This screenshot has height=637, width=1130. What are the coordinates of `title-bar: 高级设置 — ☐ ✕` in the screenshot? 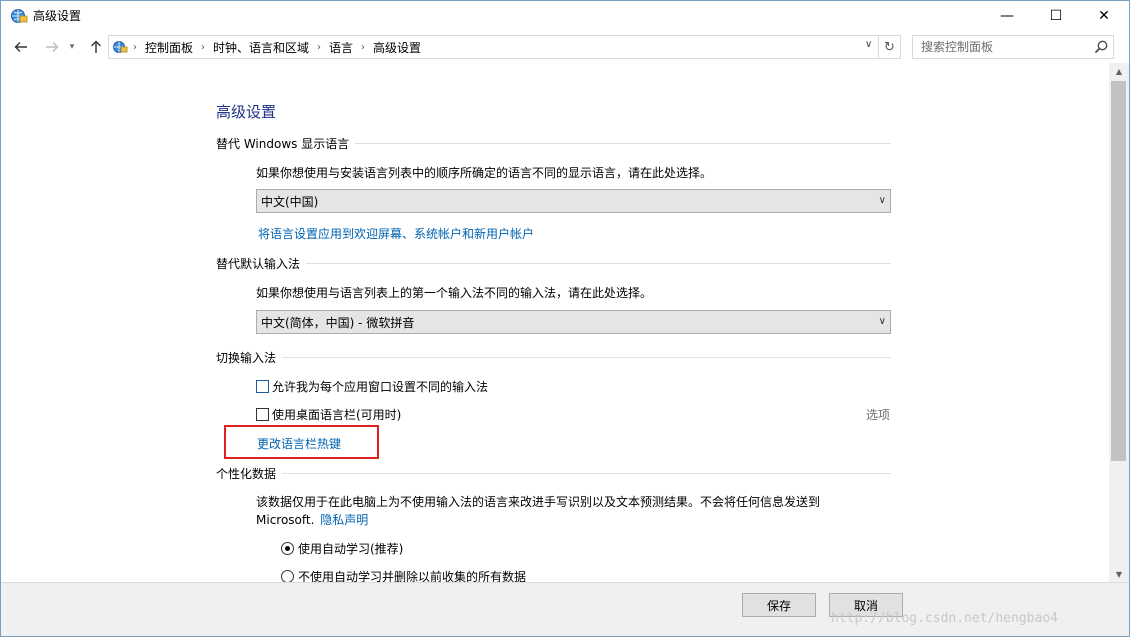 It's located at (565, 16).